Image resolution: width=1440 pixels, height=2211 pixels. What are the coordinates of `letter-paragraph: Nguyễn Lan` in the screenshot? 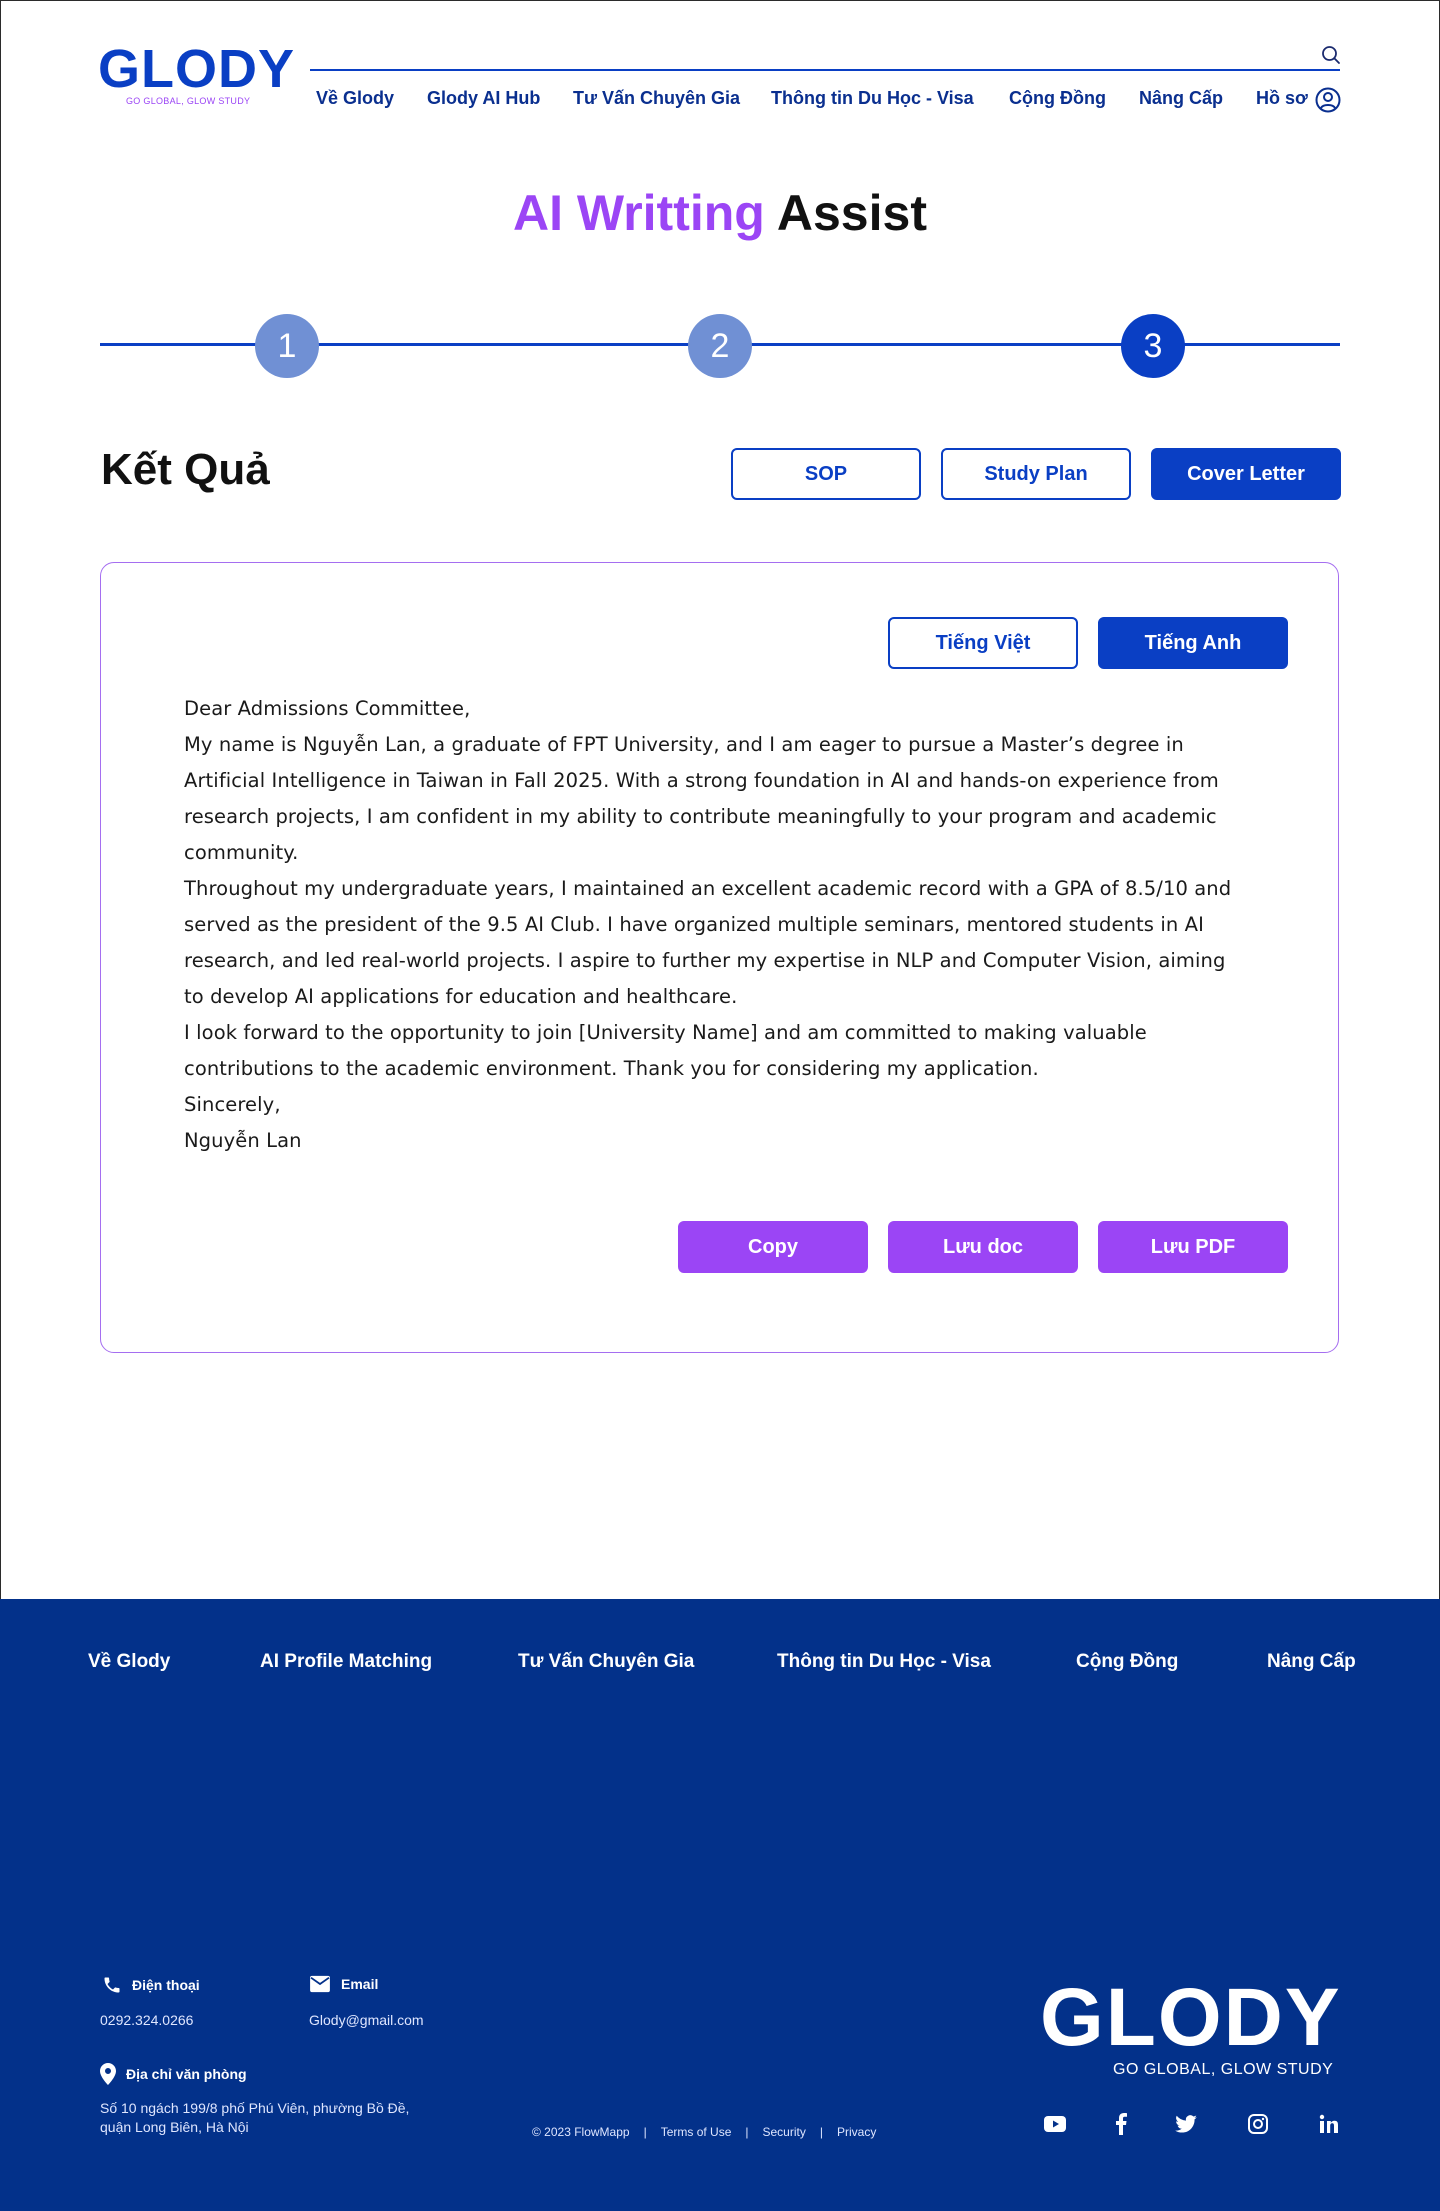 It's located at (243, 1140).